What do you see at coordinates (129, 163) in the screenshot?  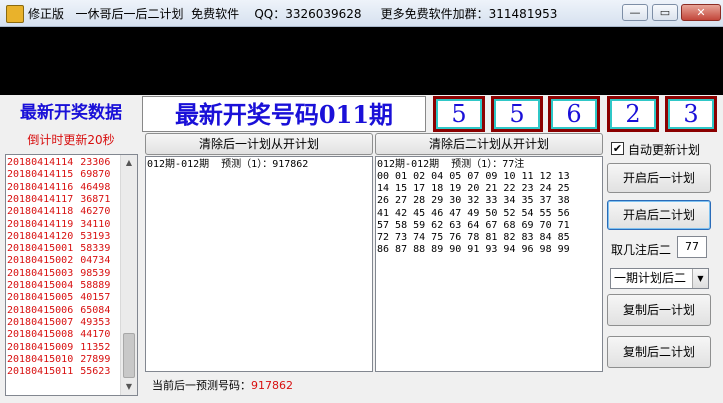 I see `scroll-up-icon: ▲` at bounding box center [129, 163].